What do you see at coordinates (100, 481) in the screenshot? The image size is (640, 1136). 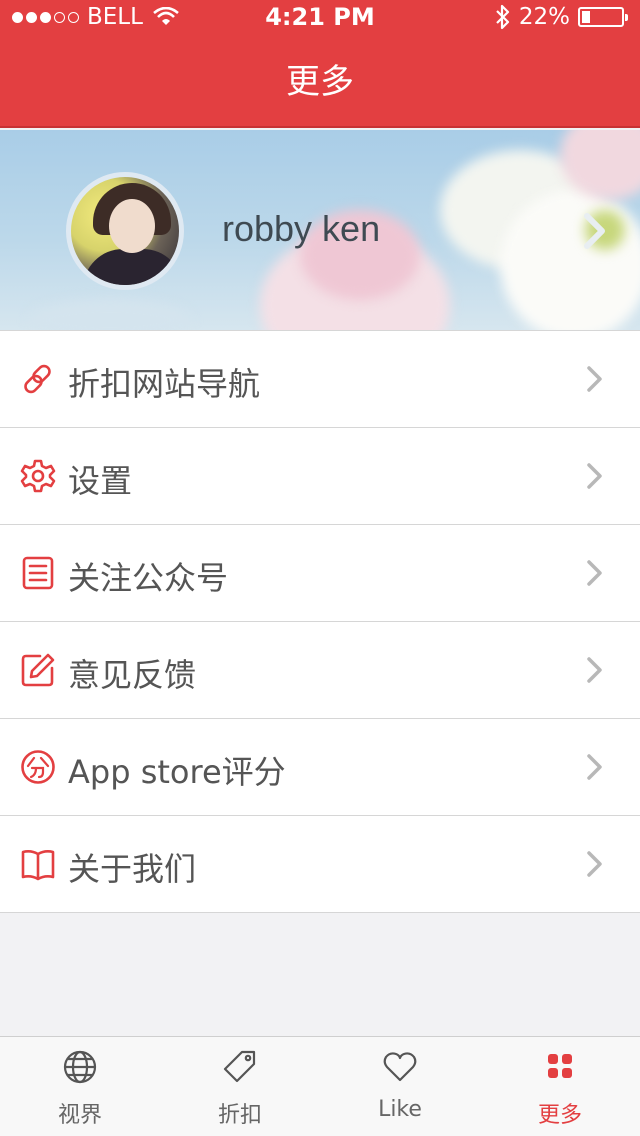 I see `menu-item-label: 设置` at bounding box center [100, 481].